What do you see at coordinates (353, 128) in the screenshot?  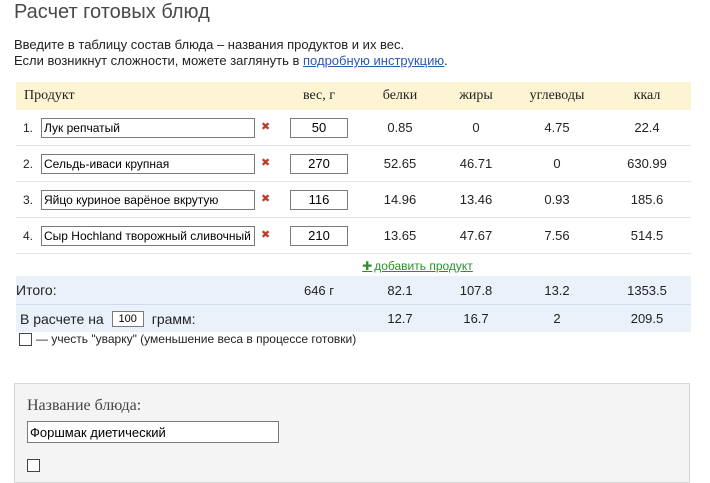 I see `table-row: 1. ✖ 0.85 0 4.75 22.4` at bounding box center [353, 128].